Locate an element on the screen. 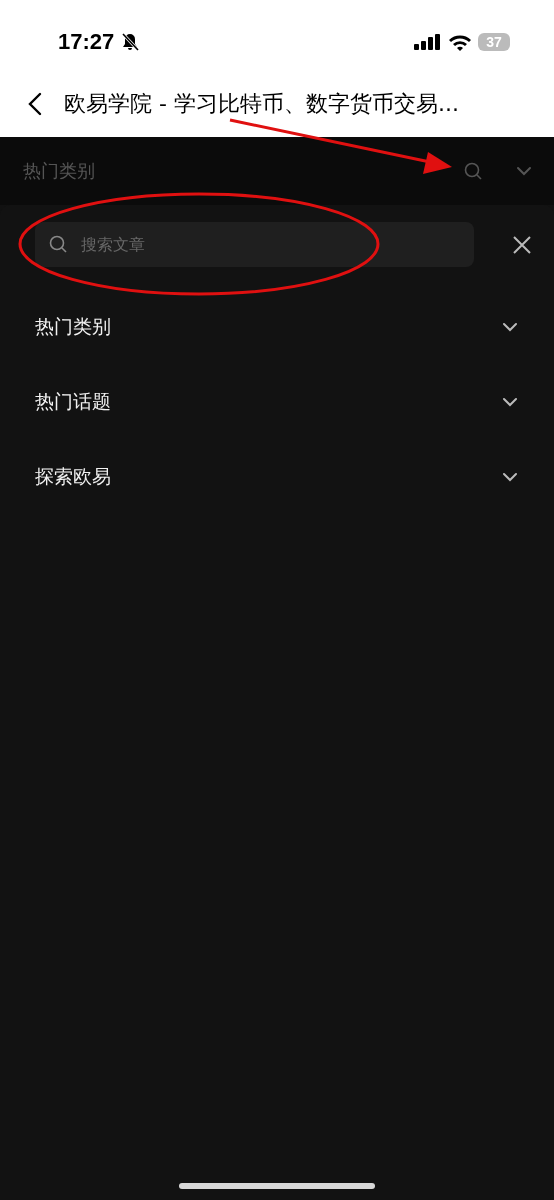 Image resolution: width=554 pixels, height=1200 pixels. signal-icon is located at coordinates (428, 42).